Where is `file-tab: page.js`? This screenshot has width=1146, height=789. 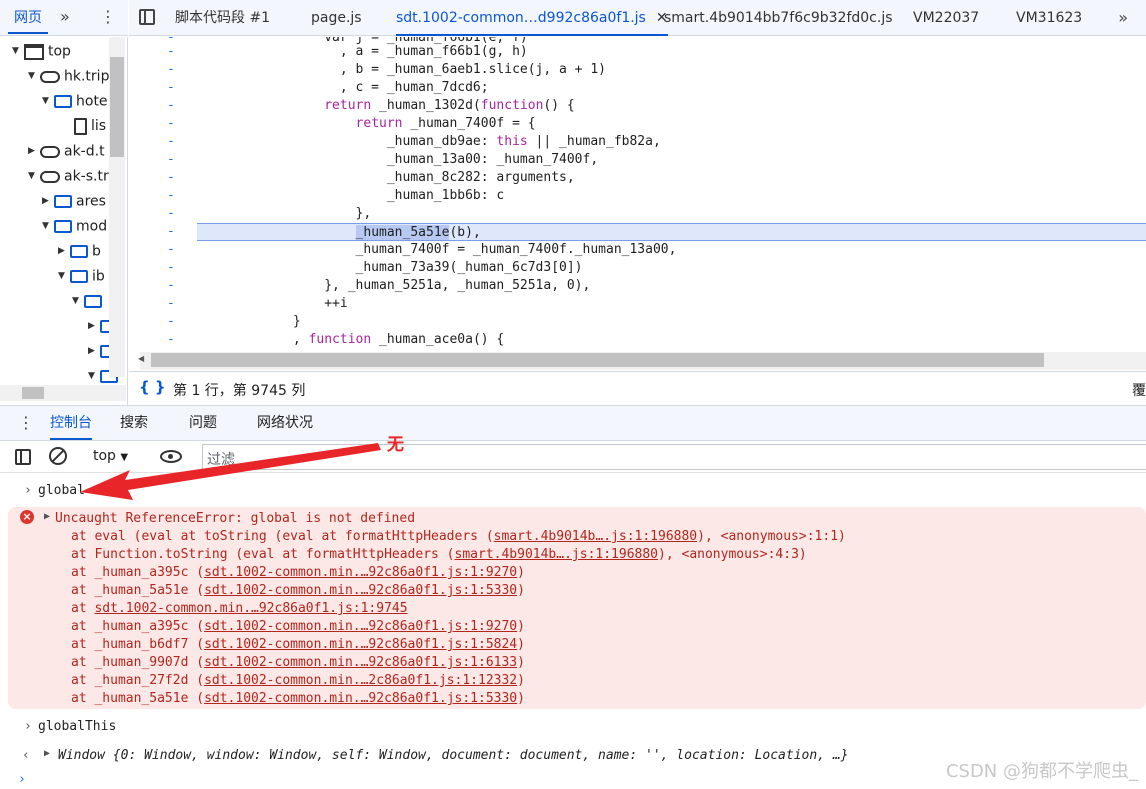 file-tab: page.js is located at coordinates (336, 18).